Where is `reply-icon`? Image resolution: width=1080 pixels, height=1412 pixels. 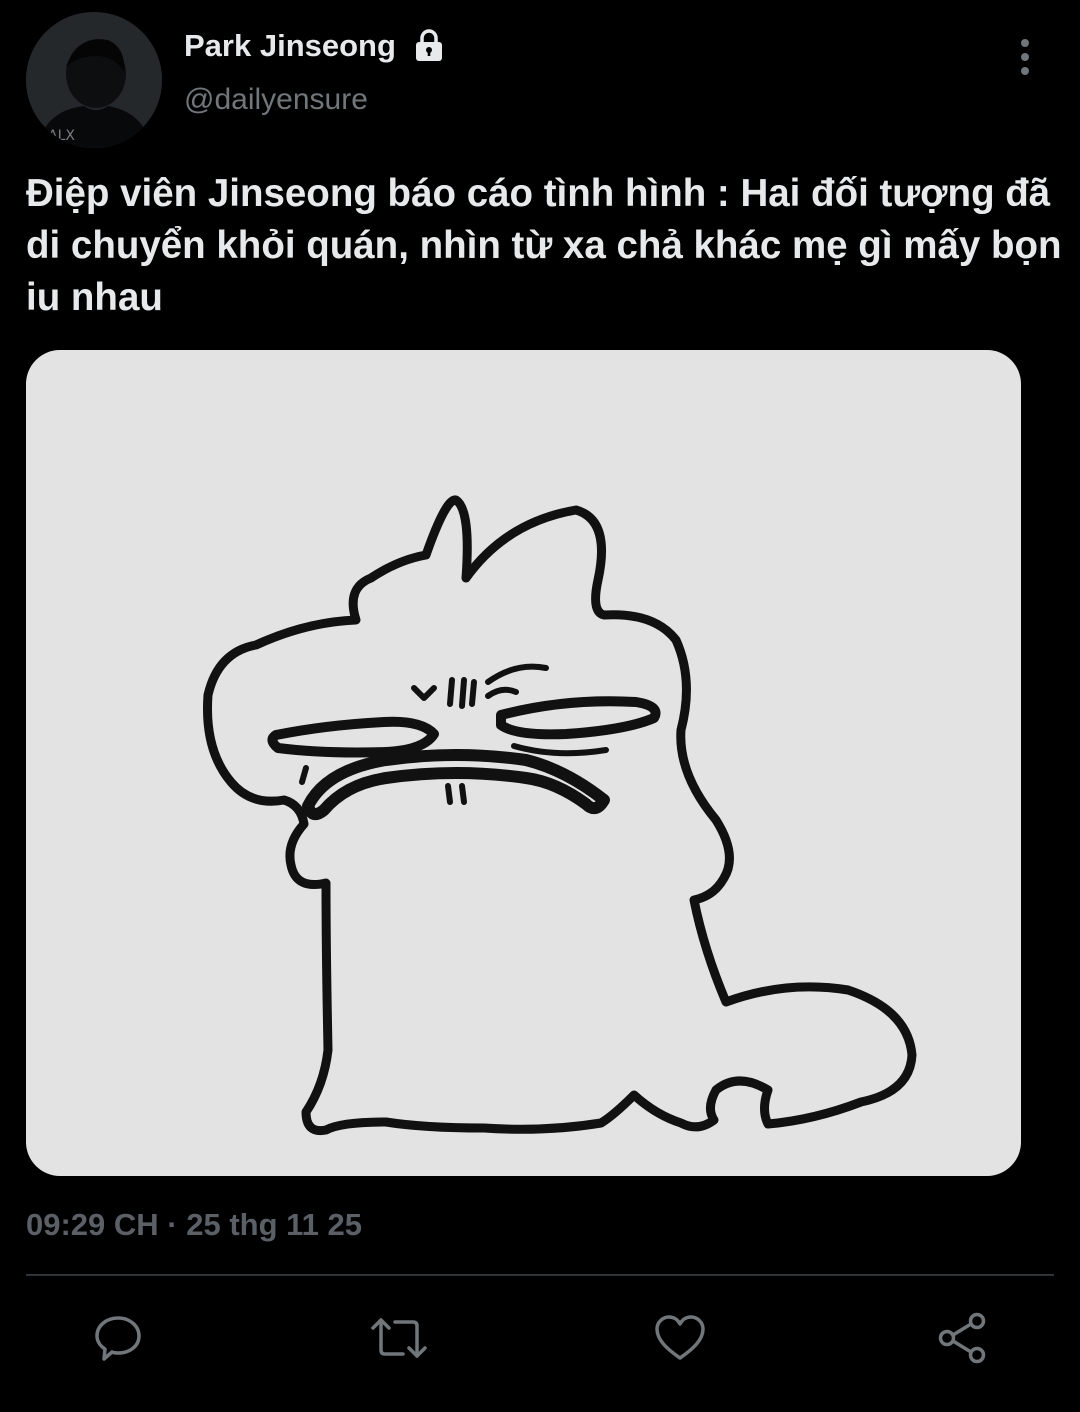 reply-icon is located at coordinates (118, 1338).